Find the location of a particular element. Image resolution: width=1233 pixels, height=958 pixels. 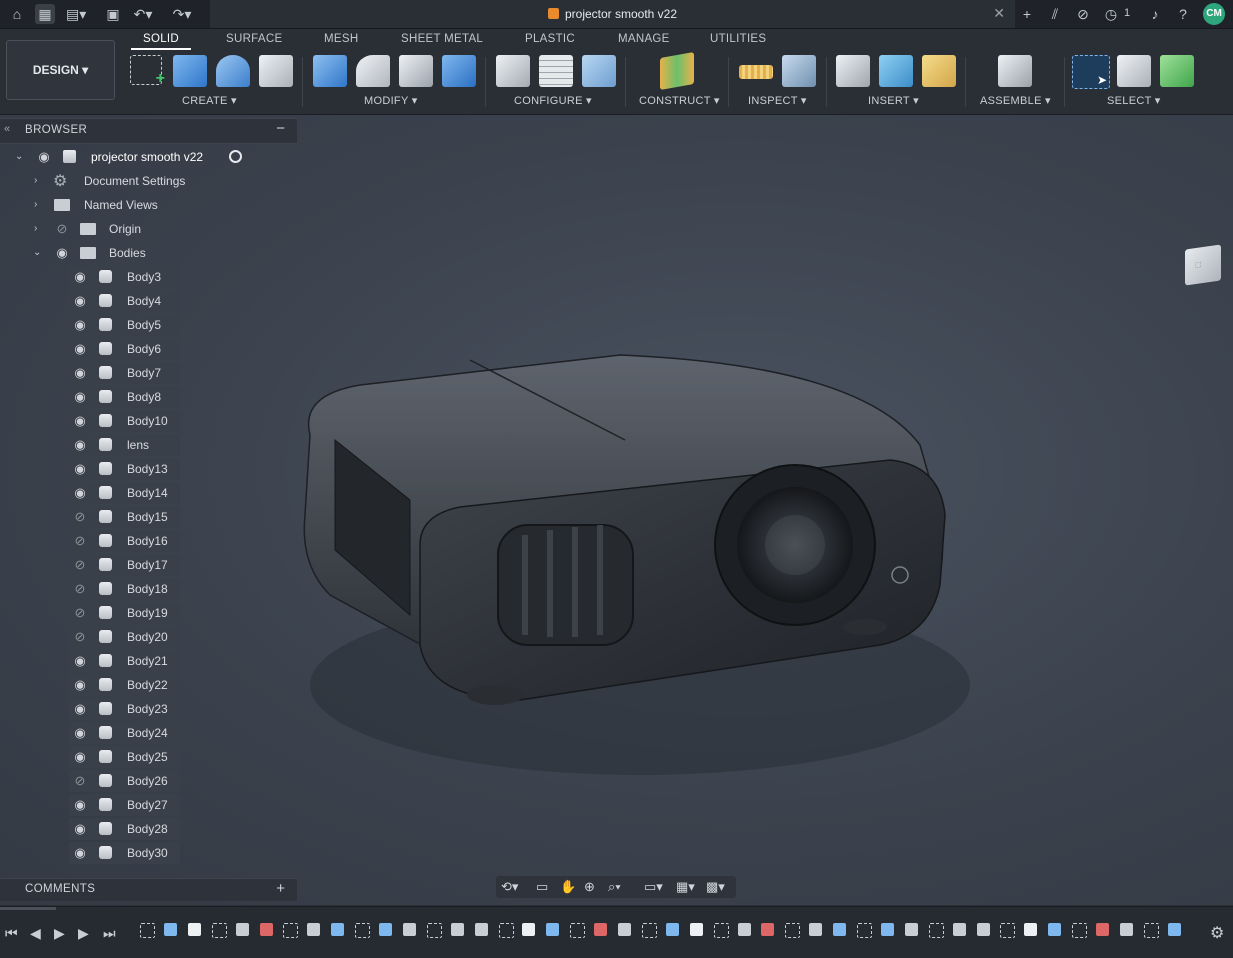

add-comment-icon: + is located at coordinates (280, 888).